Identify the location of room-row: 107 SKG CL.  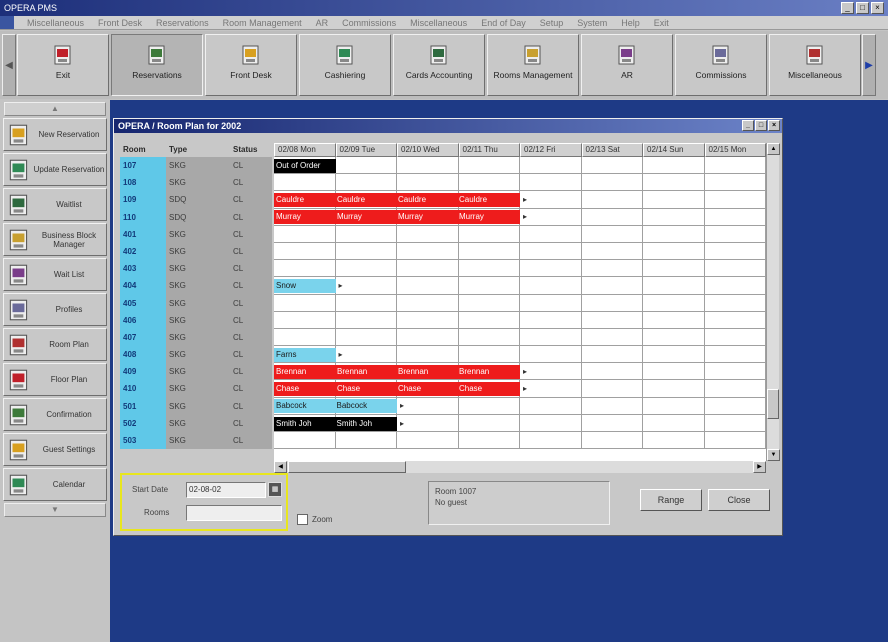
(196, 166).